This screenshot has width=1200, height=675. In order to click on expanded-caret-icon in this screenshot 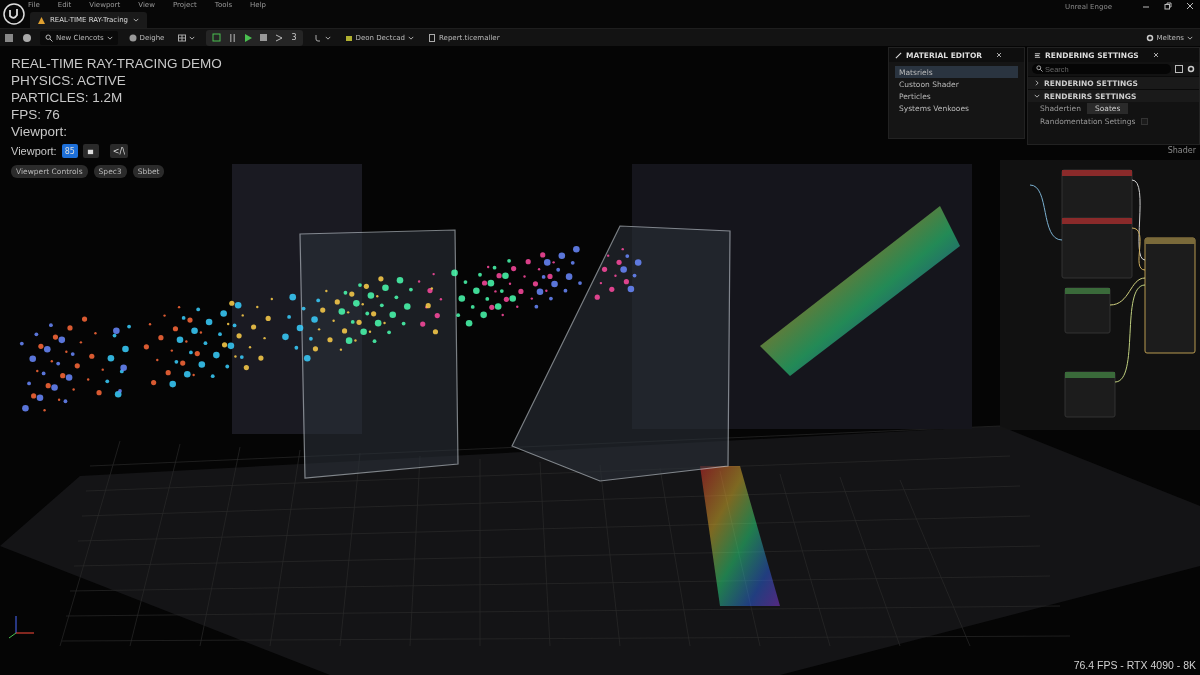, I will do `click(1037, 96)`.